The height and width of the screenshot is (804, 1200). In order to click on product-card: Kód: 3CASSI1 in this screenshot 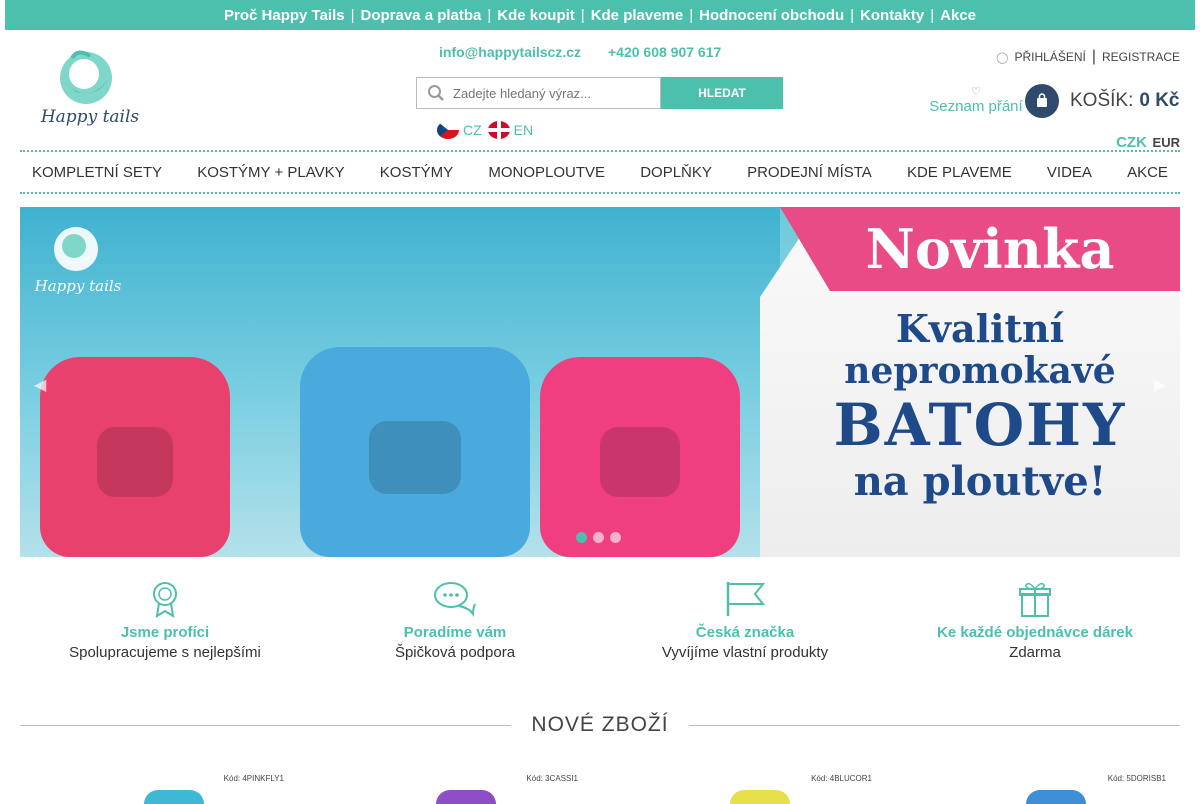, I will do `click(477, 789)`.